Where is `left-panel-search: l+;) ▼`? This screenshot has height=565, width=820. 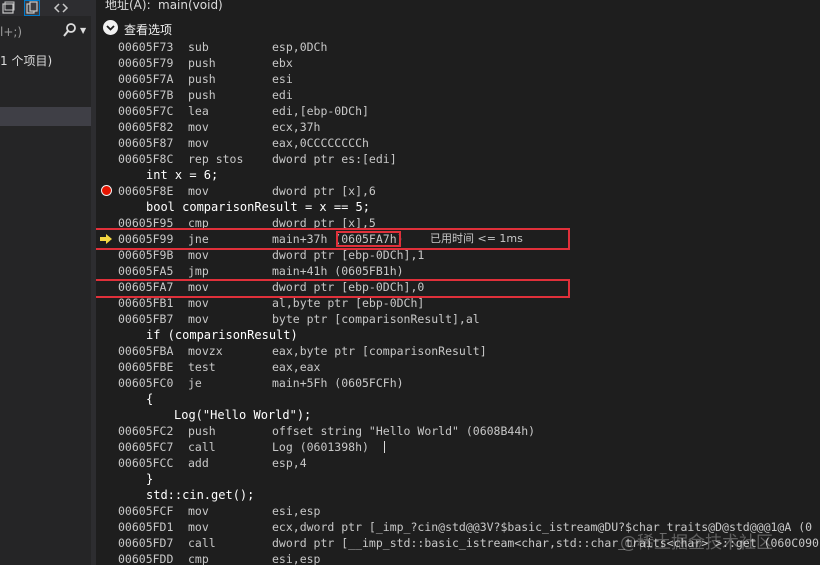
left-panel-search: l+;) ▼ is located at coordinates (45, 32).